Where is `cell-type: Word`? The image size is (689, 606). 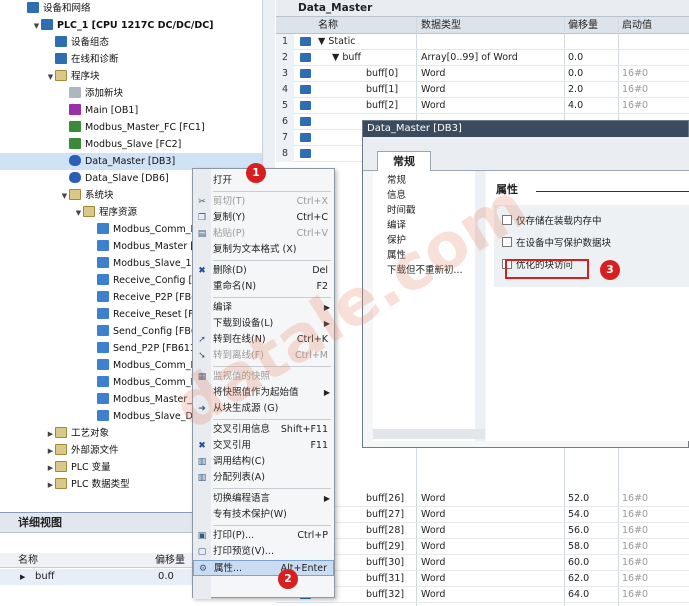 cell-type: Word is located at coordinates (433, 498).